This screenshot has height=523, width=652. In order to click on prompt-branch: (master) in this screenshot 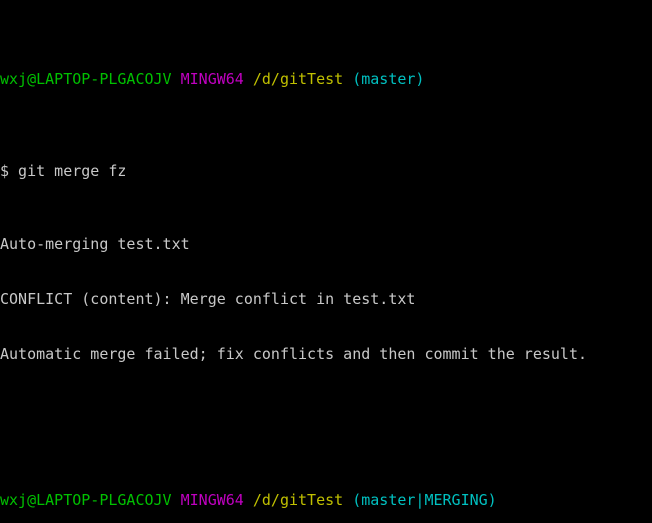, I will do `click(388, 79)`.